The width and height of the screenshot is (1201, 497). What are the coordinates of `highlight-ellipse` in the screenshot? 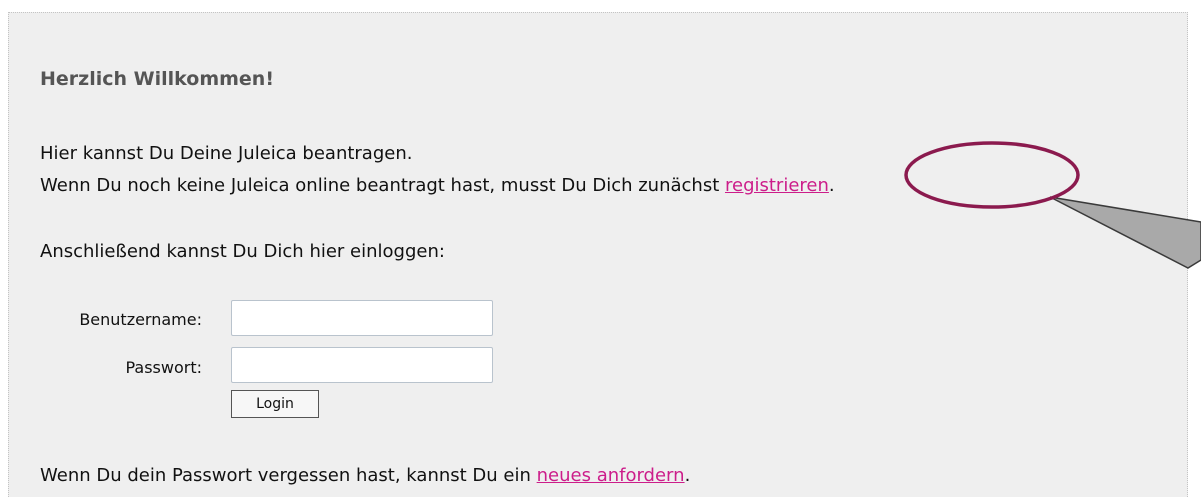 It's located at (992, 175).